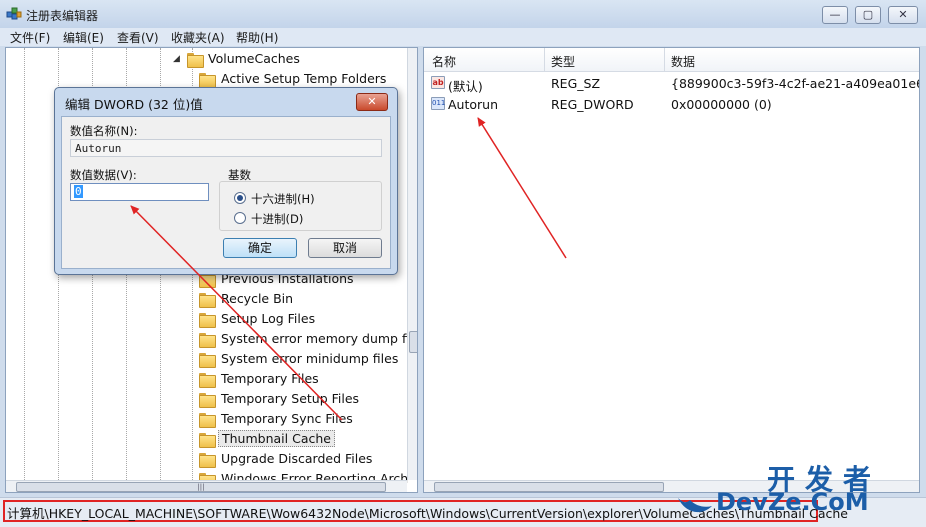  I want to click on column-header-name: 名称, so click(444, 61).